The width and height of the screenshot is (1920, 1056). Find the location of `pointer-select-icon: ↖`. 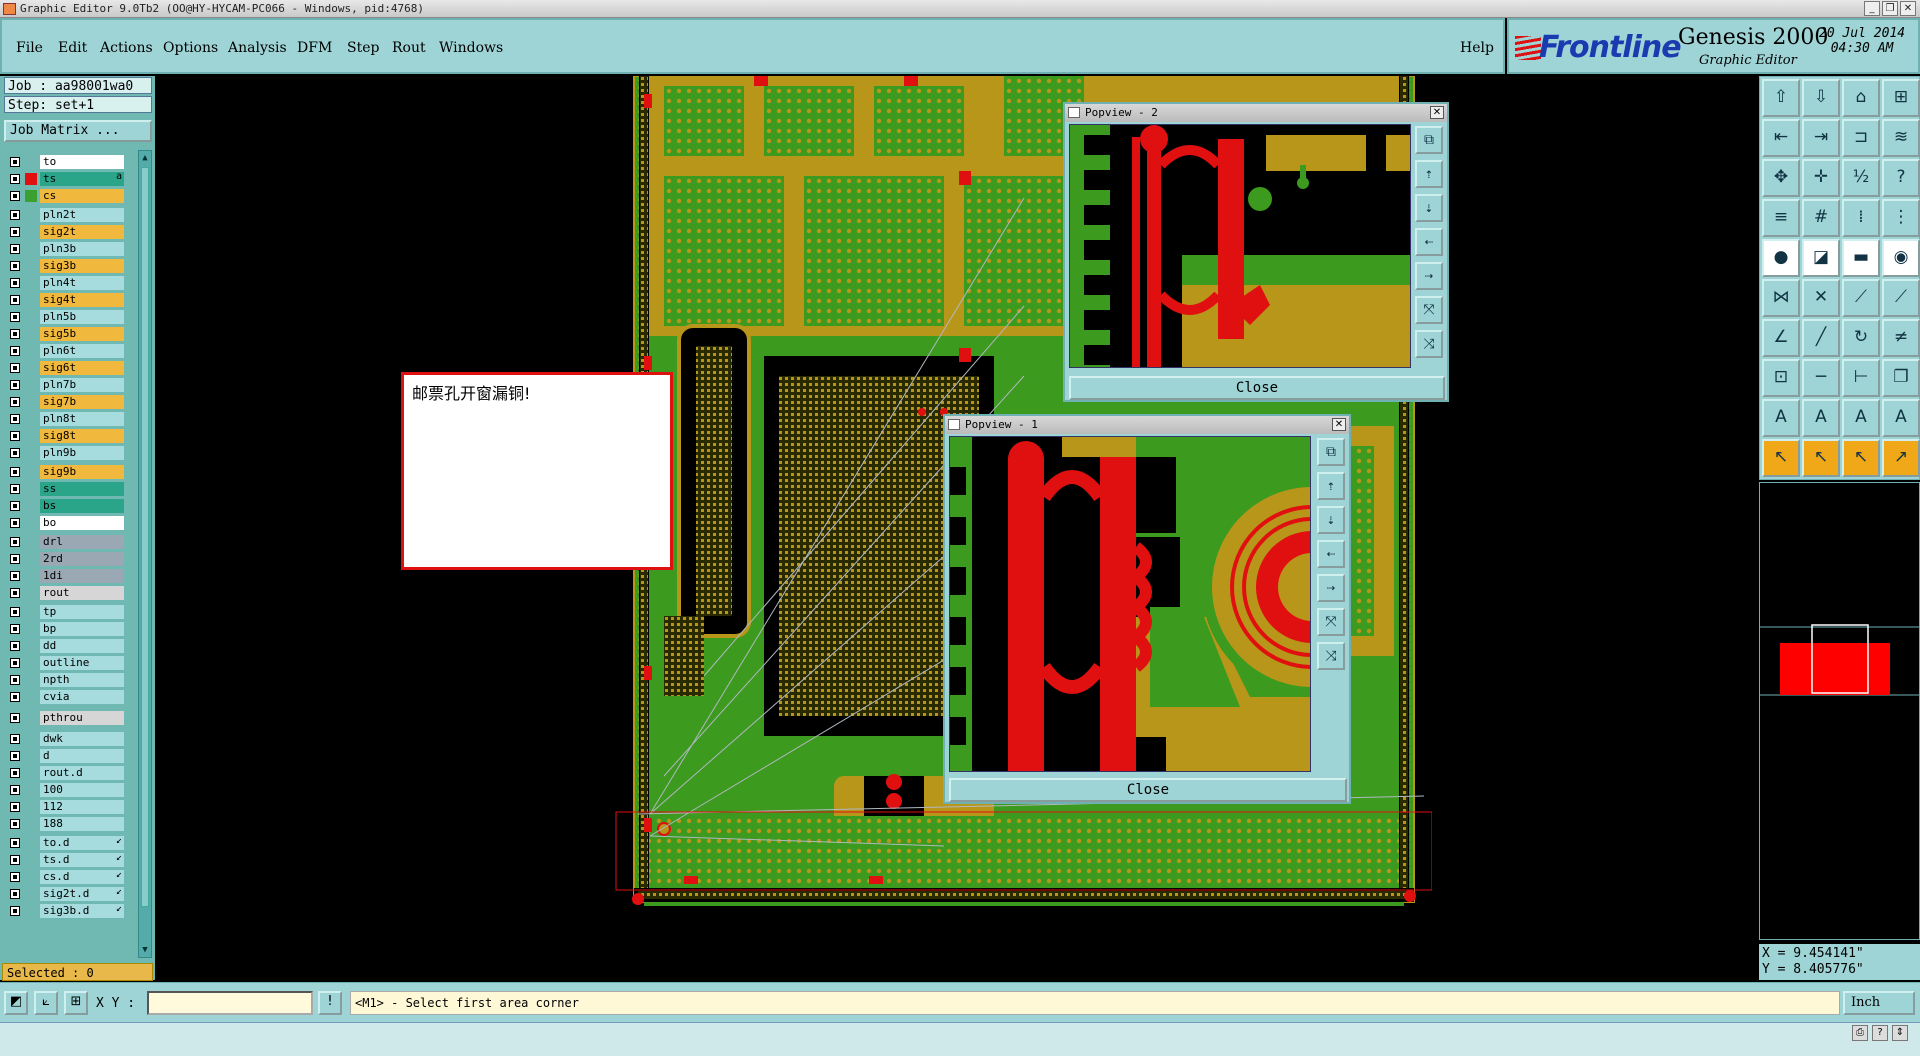

pointer-select-icon: ↖ is located at coordinates (1821, 458).